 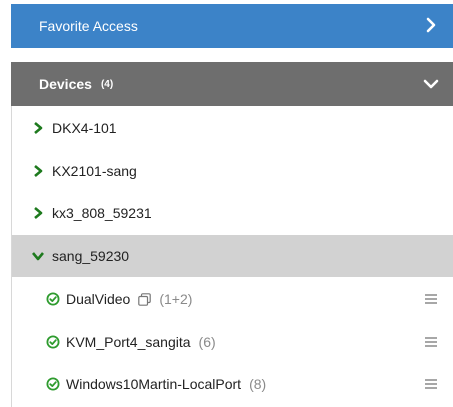 I want to click on devices-count: (4), so click(x=107, y=84).